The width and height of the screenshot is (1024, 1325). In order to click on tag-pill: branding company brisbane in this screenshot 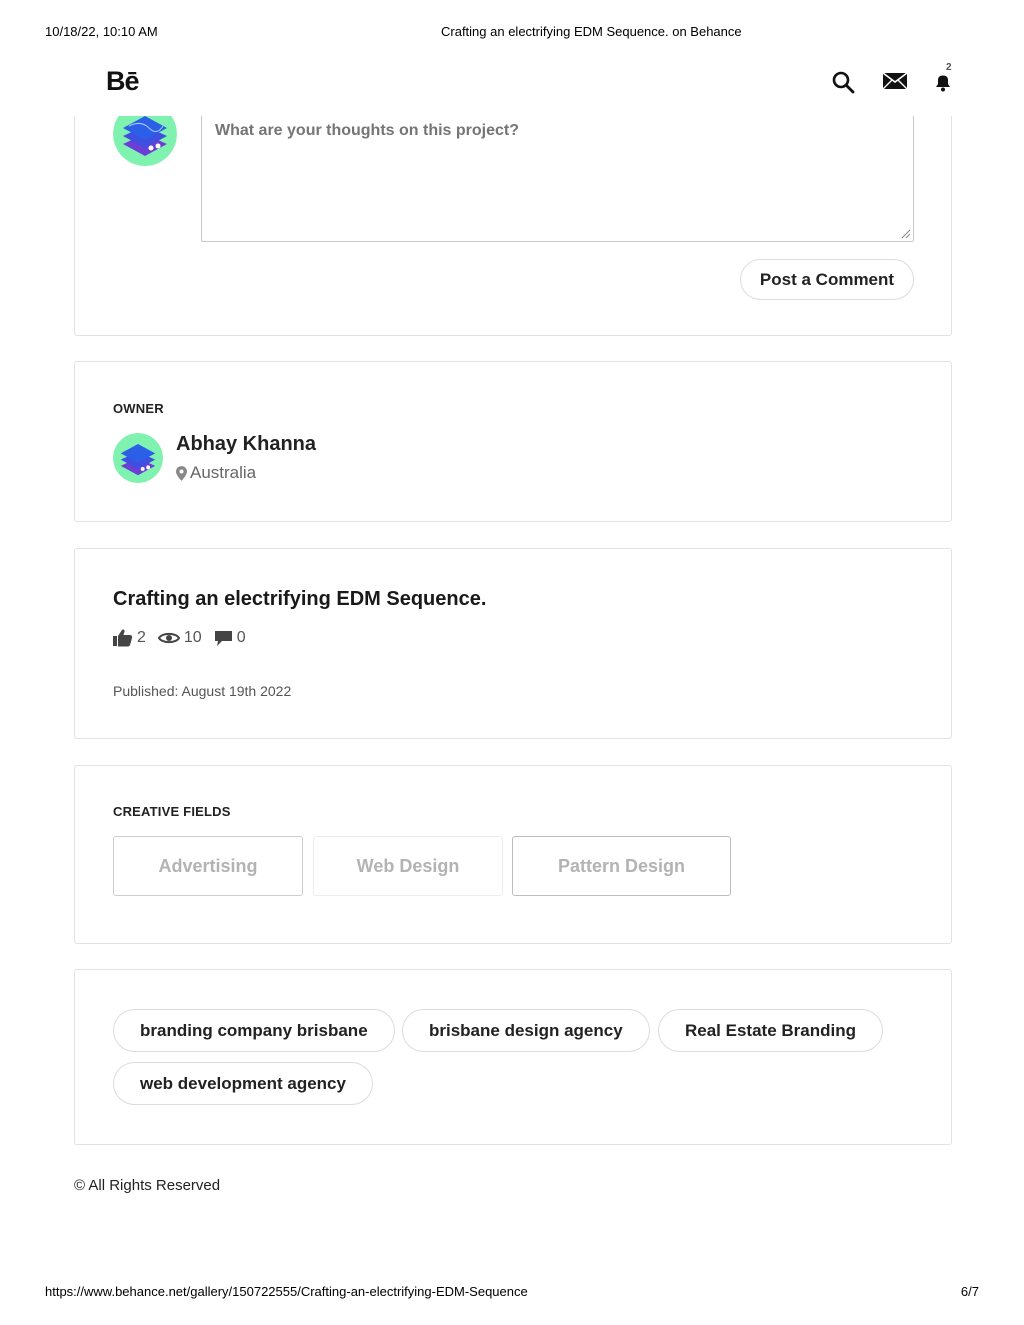, I will do `click(254, 1030)`.